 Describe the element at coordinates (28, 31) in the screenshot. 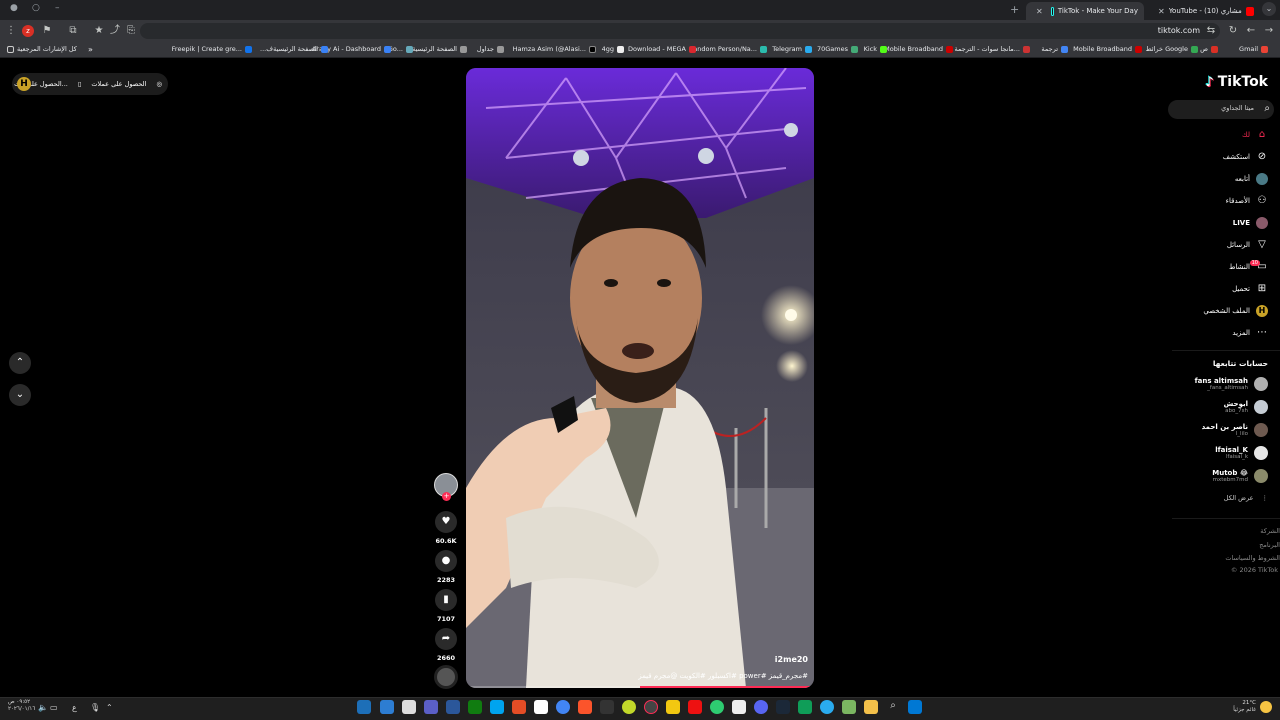

I see `profile-avatar-icon: z` at that location.